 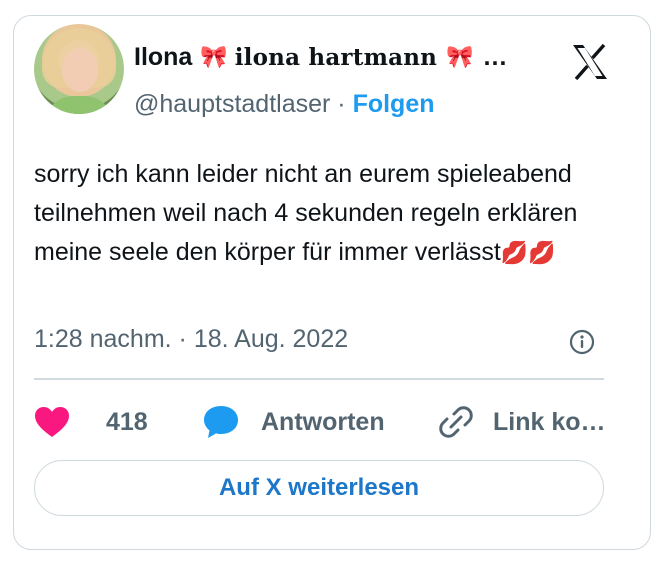 I want to click on reply-label: Antworten, so click(x=323, y=421).